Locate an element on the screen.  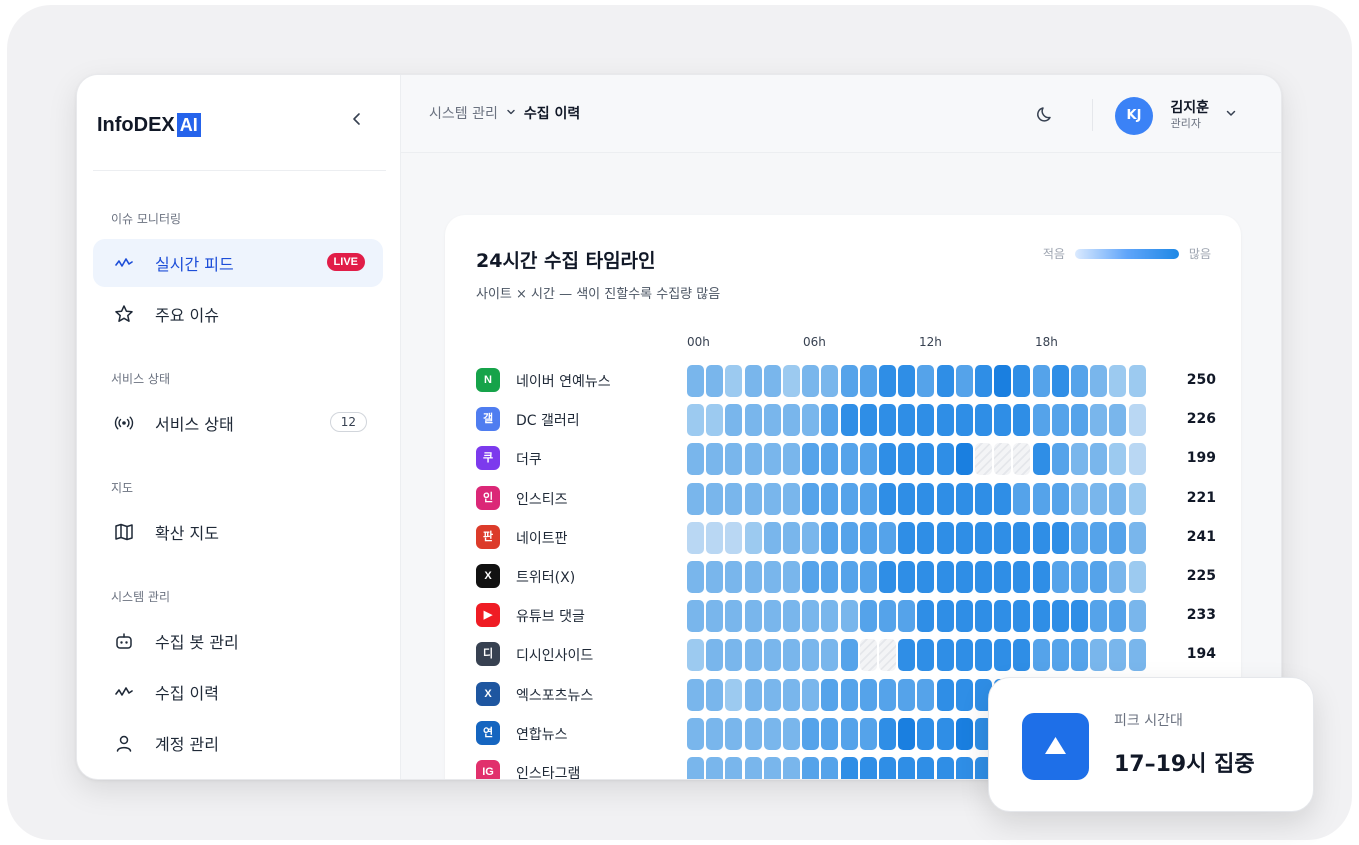
heatmap-row: 디 디시인사이드 194 is located at coordinates (846, 655).